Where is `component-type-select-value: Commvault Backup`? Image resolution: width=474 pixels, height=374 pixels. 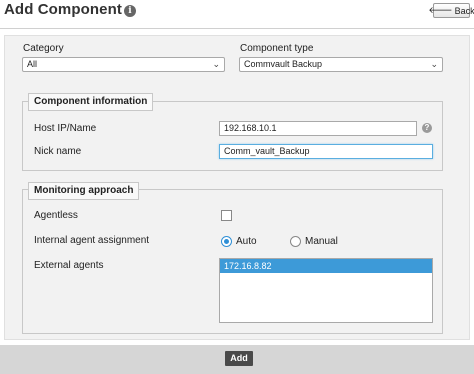 component-type-select-value: Commvault Backup is located at coordinates (283, 64).